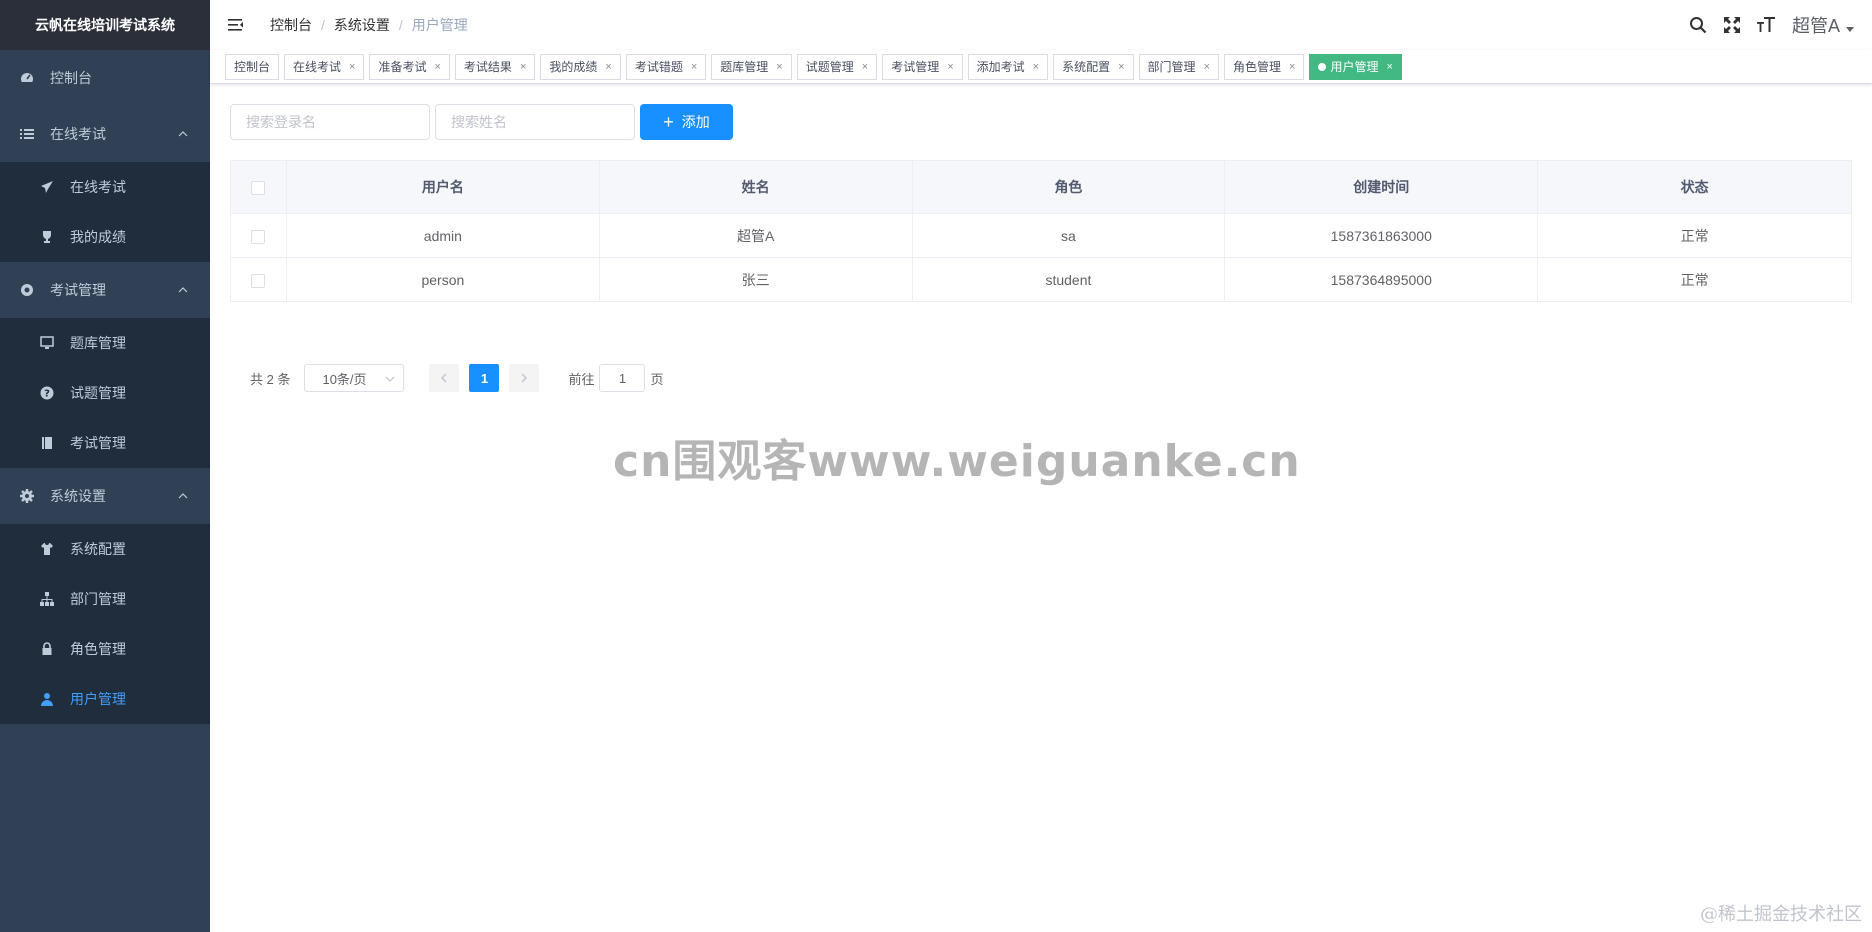  I want to click on tag-item: 添加考试 ×, so click(1008, 66).